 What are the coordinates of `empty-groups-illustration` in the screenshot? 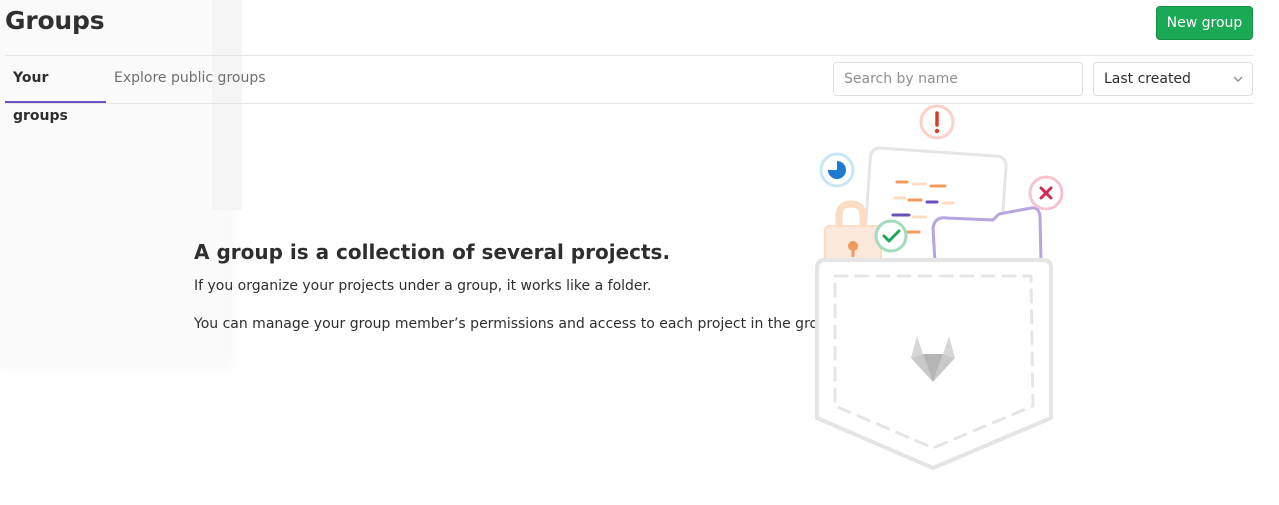 It's located at (939, 287).